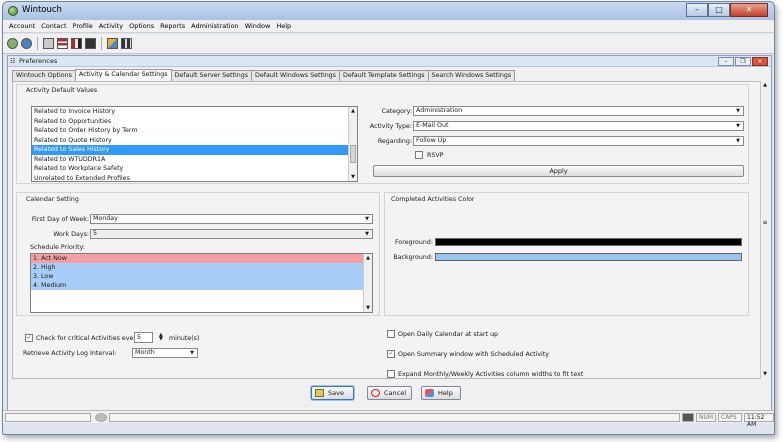 This screenshot has height=442, width=783. I want to click on list-item: Related to WTUDDR1A, so click(194, 160).